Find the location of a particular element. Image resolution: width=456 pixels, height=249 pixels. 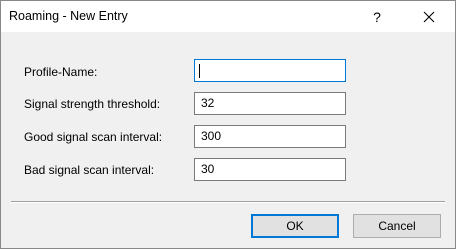

bad-scan-interval-value: 30 is located at coordinates (208, 169).